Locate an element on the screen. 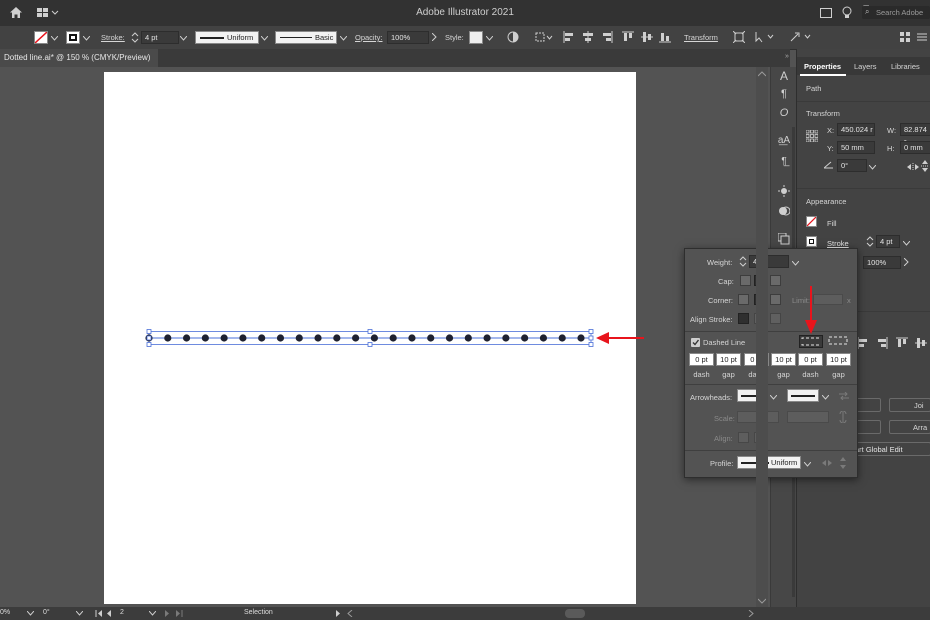 The image size is (930, 620). projecting-cap-button is located at coordinates (775, 280).